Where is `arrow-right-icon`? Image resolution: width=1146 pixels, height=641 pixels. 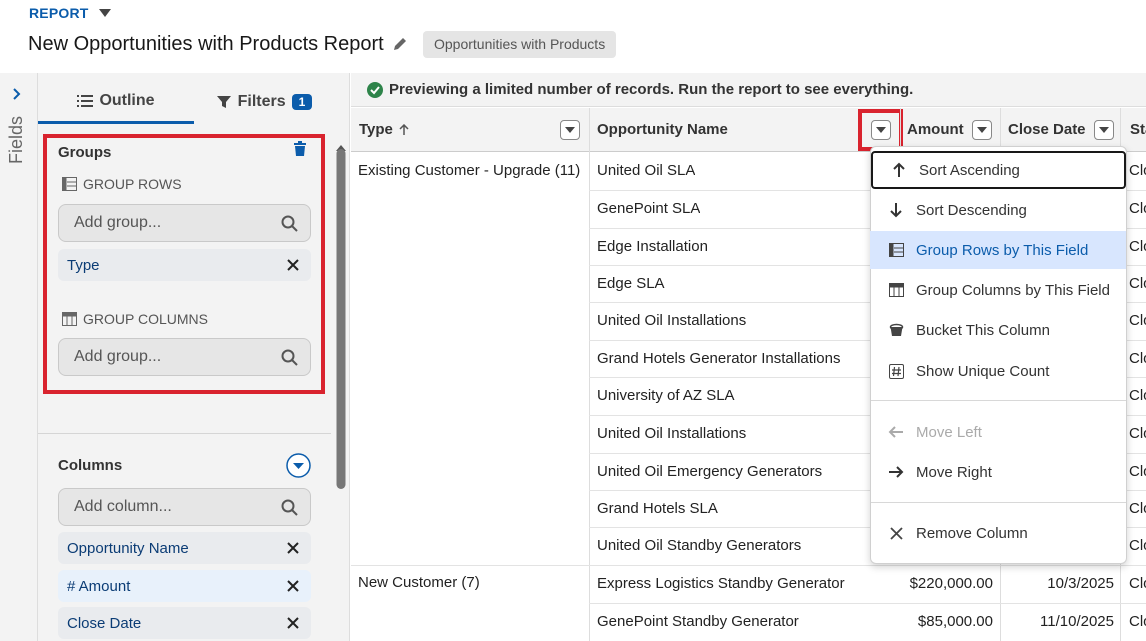 arrow-right-icon is located at coordinates (896, 472).